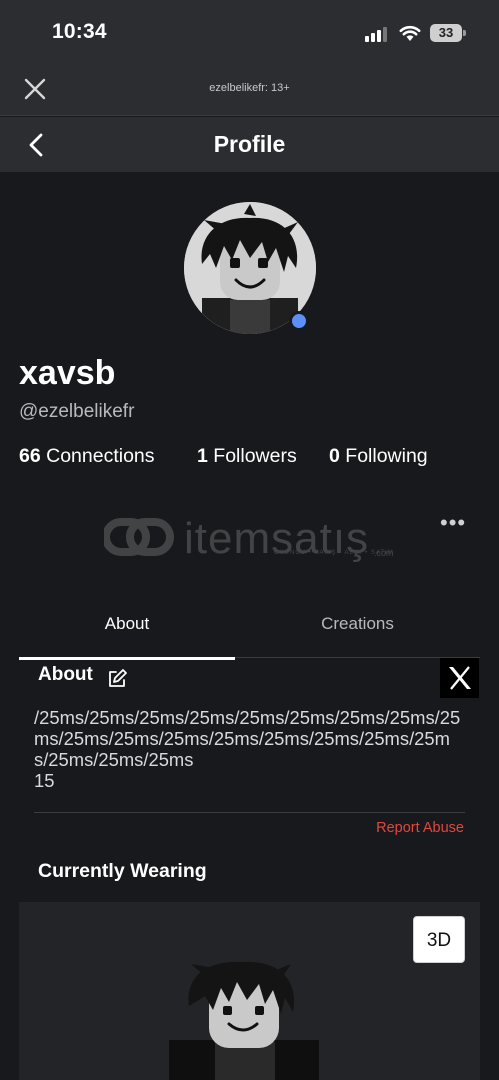 The height and width of the screenshot is (1080, 499). What do you see at coordinates (202, 456) in the screenshot?
I see `followers-count: 1` at bounding box center [202, 456].